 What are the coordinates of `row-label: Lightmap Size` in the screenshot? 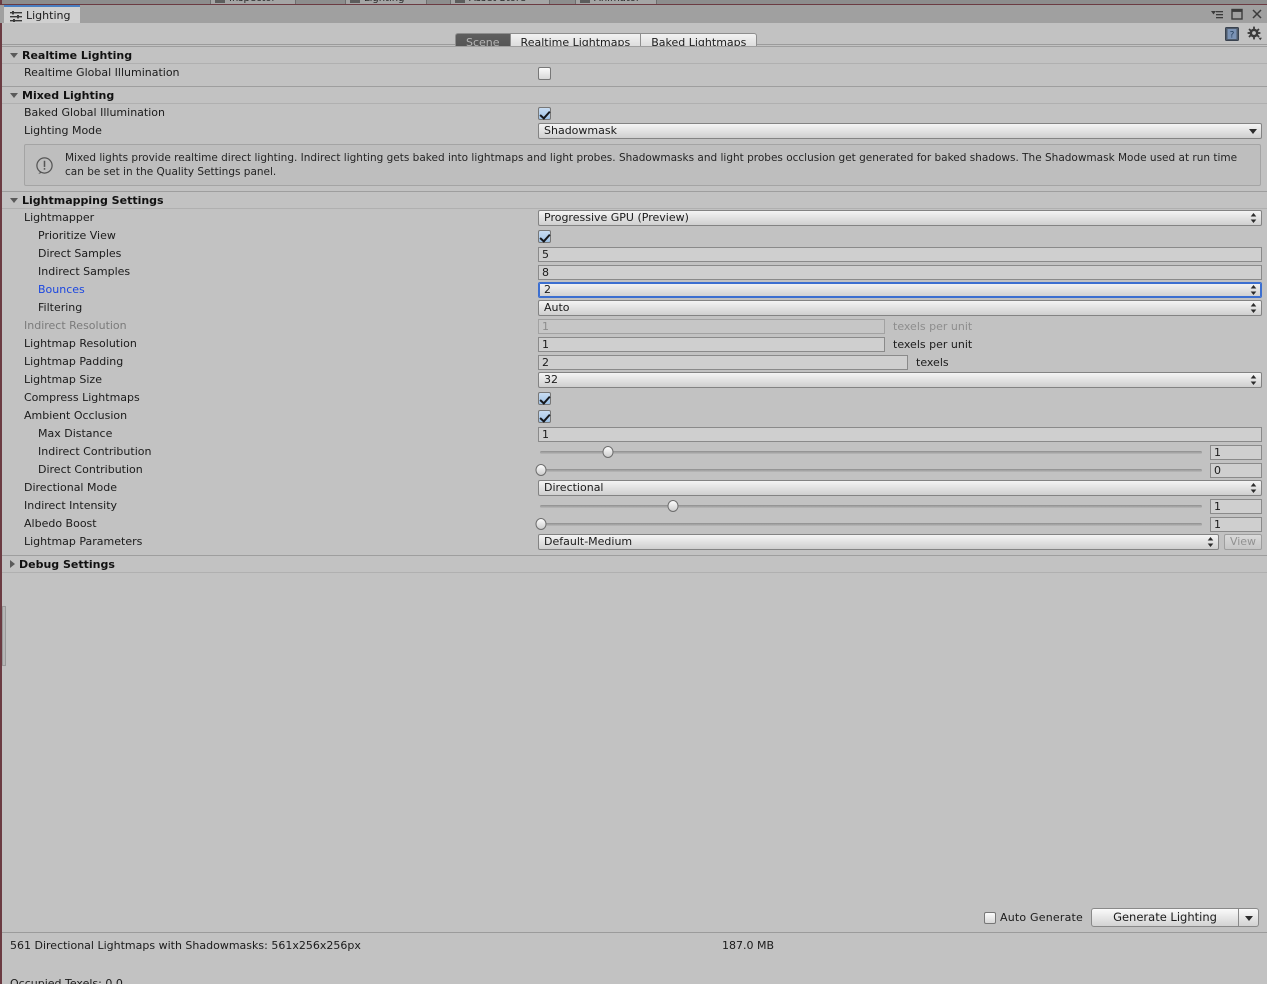 It's located at (63, 379).